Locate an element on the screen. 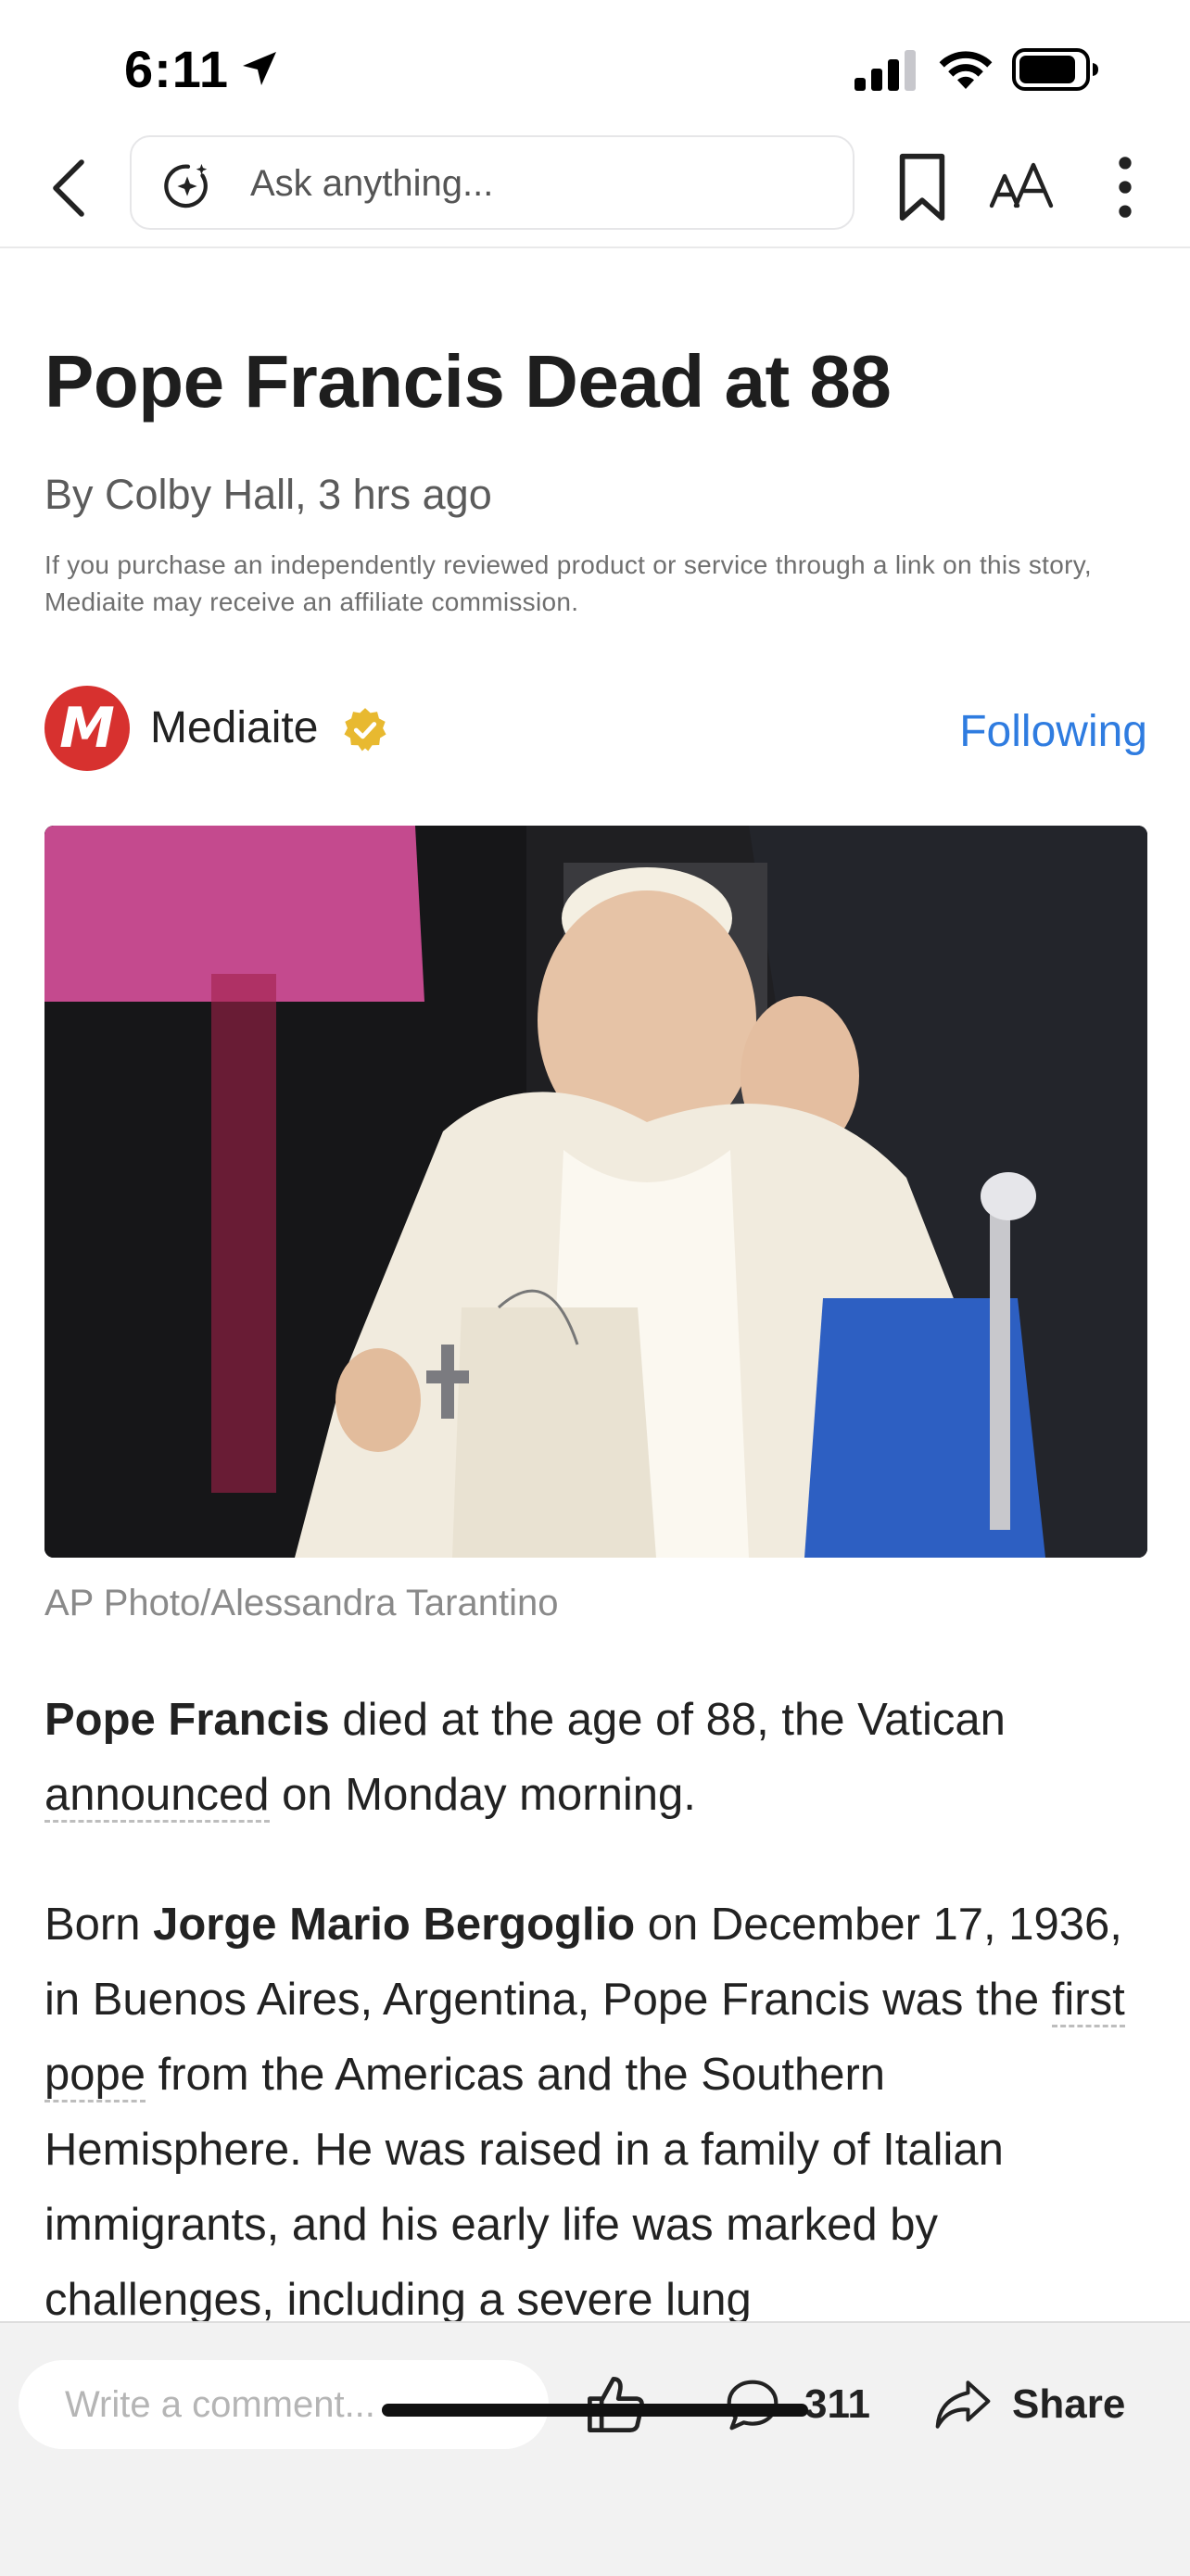 This screenshot has height=2576, width=1190. article-byline: By Colby Hall, 3 hrs ago is located at coordinates (268, 495).